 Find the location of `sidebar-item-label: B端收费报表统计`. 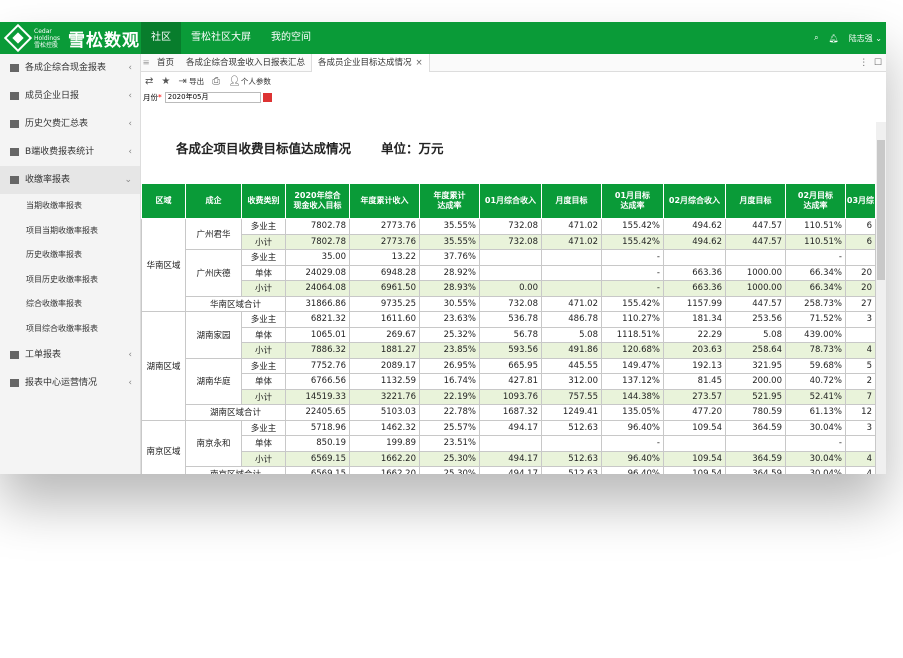

sidebar-item-label: B端收费报表统计 is located at coordinates (60, 152).